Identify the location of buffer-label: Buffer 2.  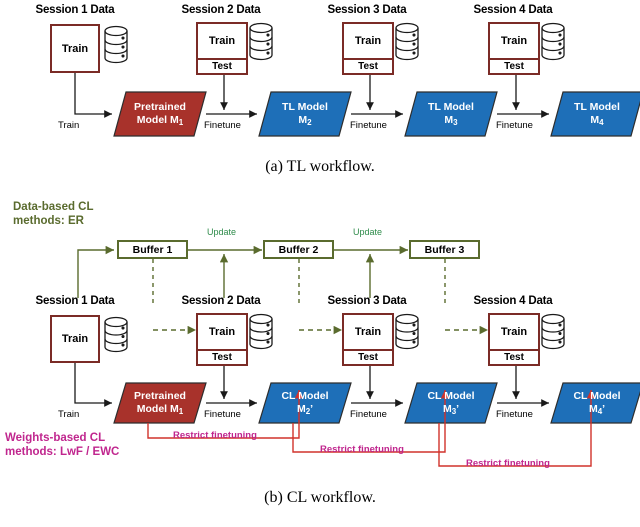
(298, 249).